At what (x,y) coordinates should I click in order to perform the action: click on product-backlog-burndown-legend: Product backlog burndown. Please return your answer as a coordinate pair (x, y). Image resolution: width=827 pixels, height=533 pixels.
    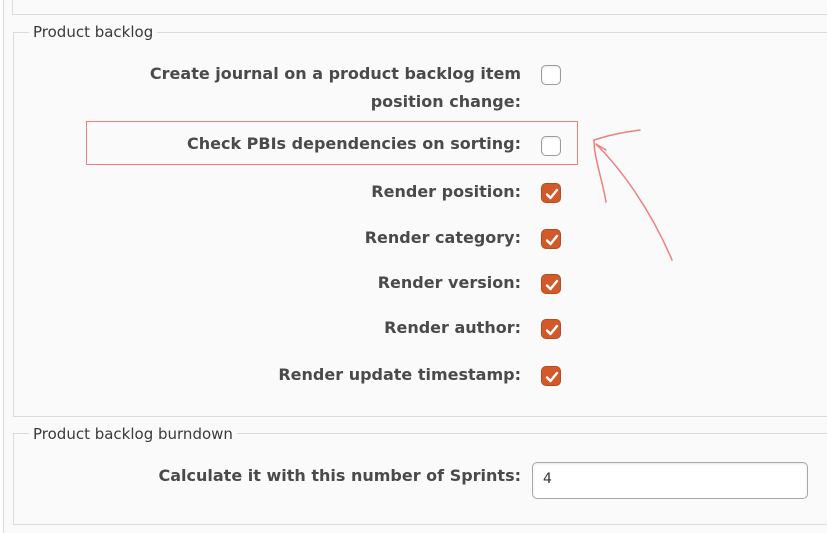
    Looking at the image, I should click on (133, 434).